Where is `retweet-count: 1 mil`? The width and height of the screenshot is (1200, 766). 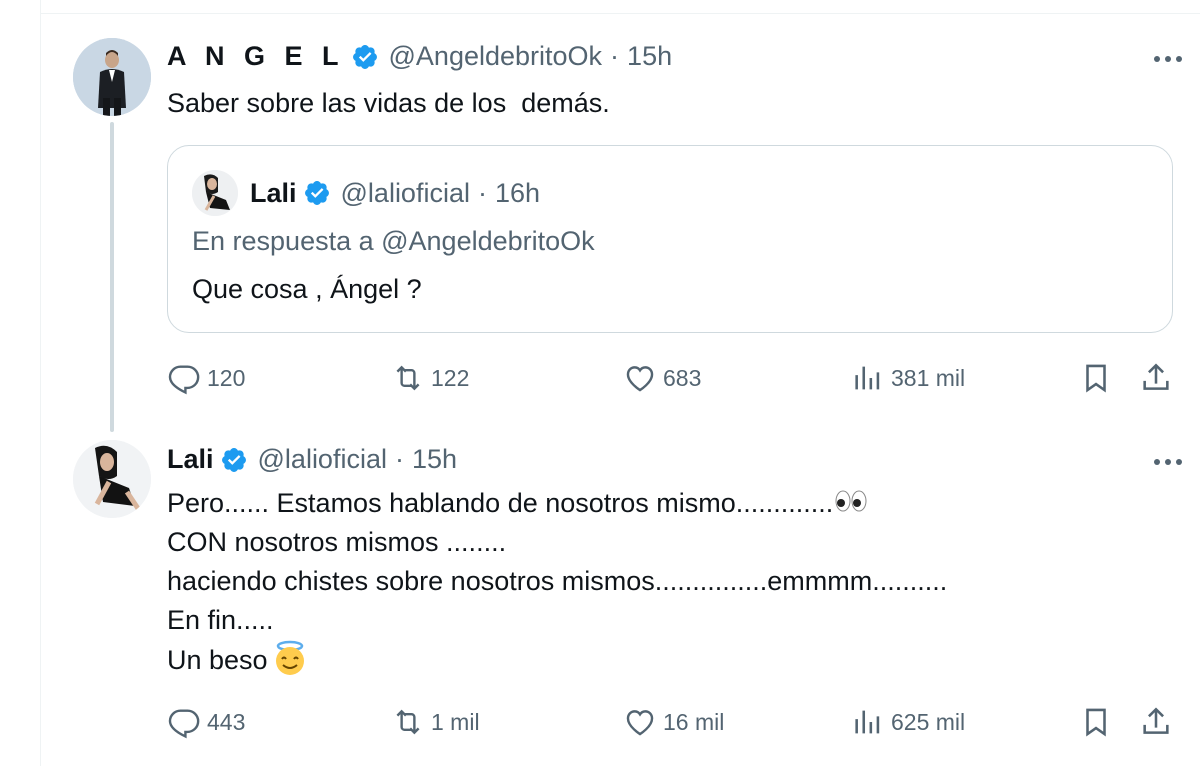
retweet-count: 1 mil is located at coordinates (455, 721).